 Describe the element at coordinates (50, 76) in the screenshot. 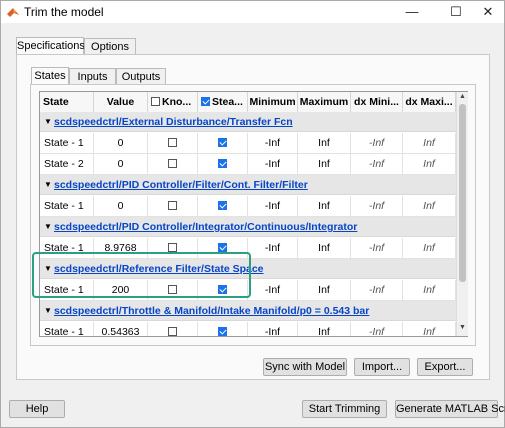

I see `tab-states: States` at that location.